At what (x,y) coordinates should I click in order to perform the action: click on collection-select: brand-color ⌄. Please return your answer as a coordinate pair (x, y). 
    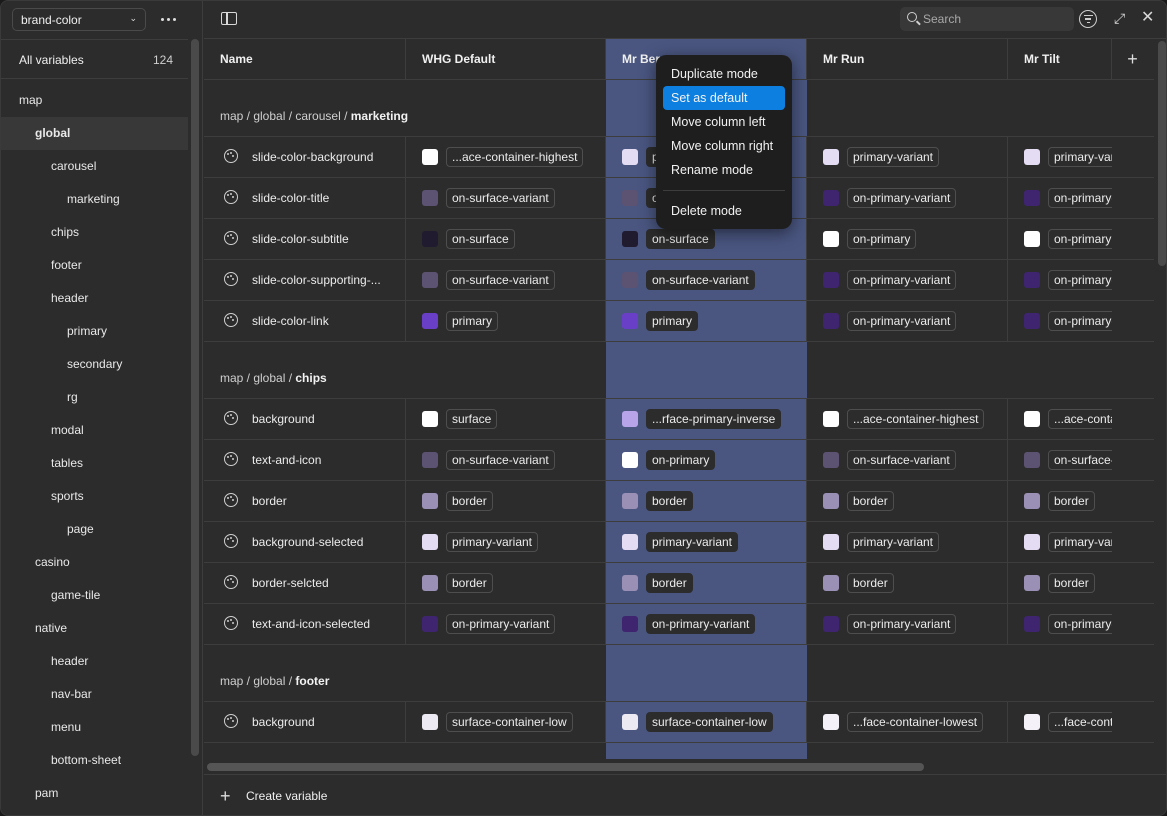
    Looking at the image, I should click on (79, 19).